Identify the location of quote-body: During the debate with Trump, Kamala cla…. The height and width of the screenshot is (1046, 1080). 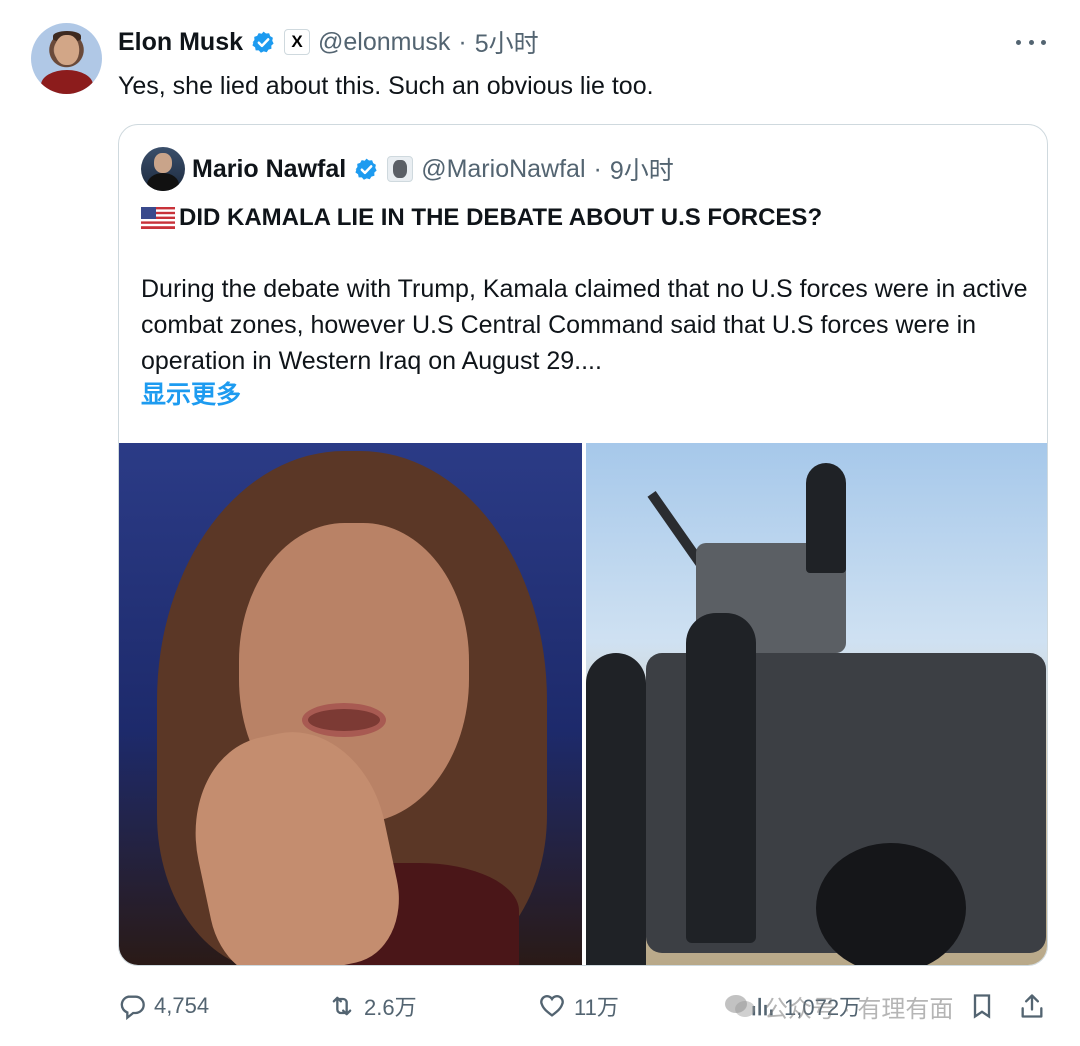
(584, 325).